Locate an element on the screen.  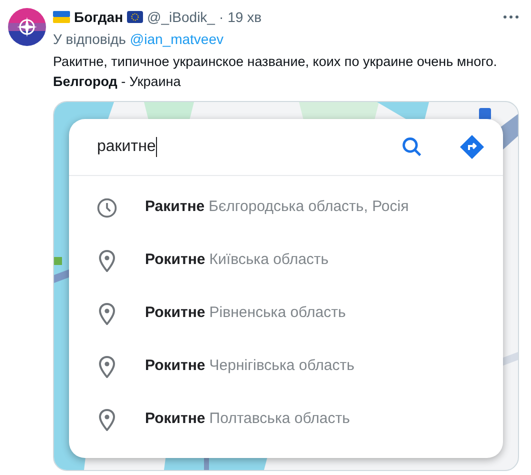
region-text: Полтавська область is located at coordinates (279, 419).